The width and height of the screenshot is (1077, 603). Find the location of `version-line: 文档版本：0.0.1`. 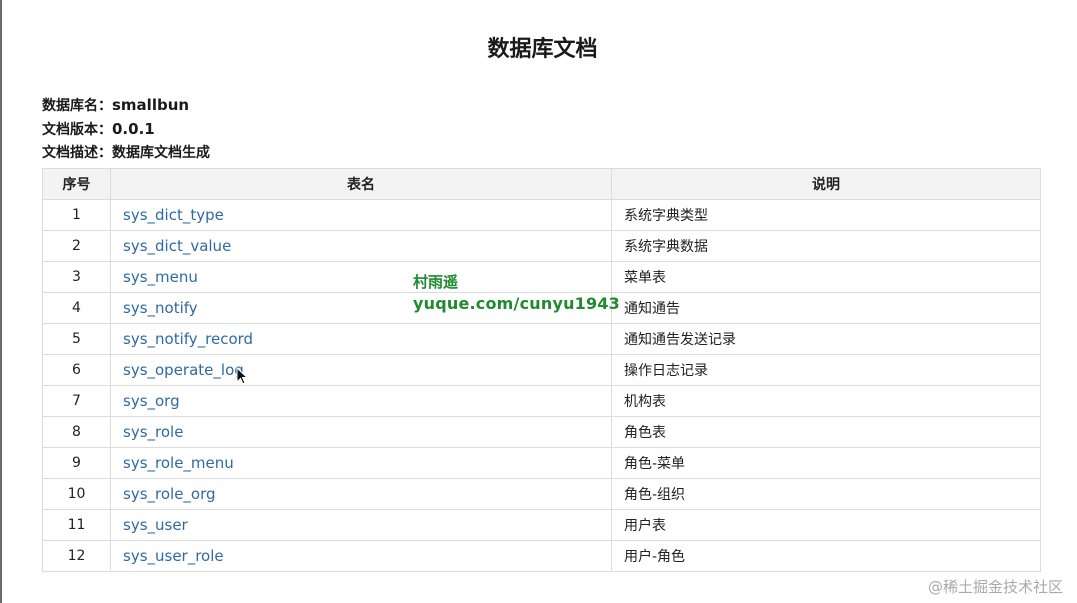

version-line: 文档版本：0.0.1 is located at coordinates (126, 130).